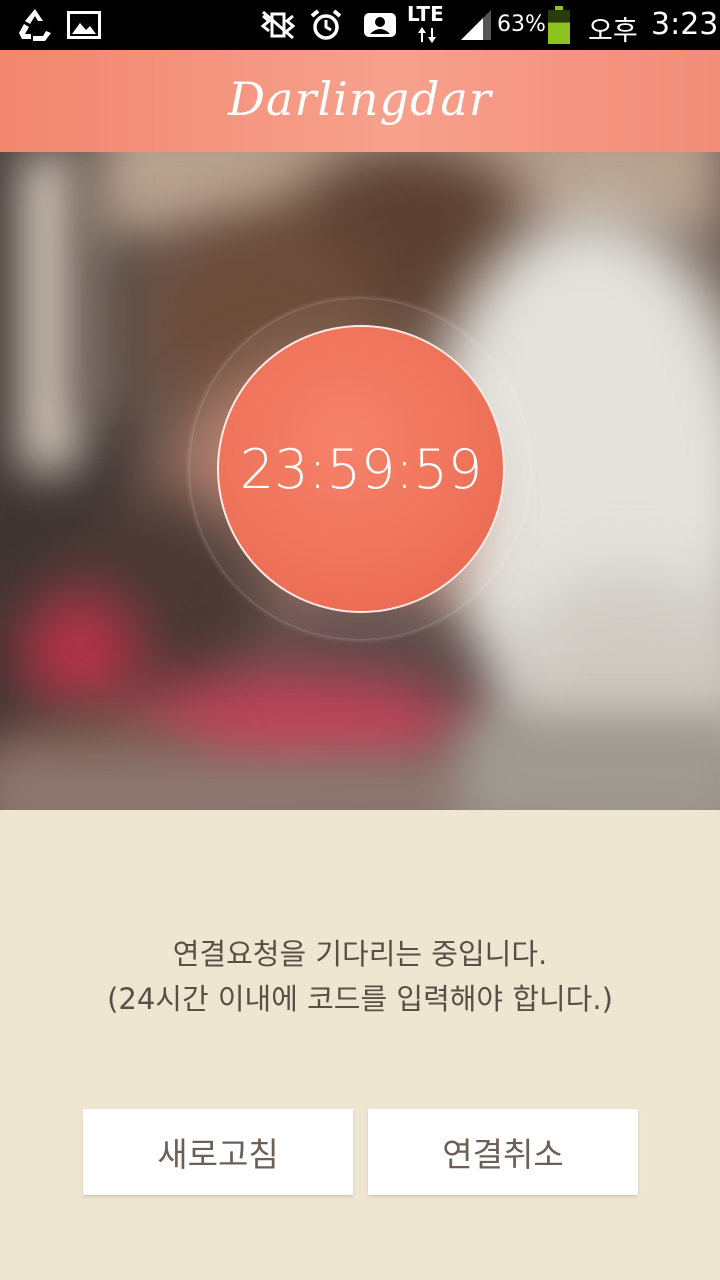 The image size is (720, 1280). What do you see at coordinates (360, 25) in the screenshot?
I see `status-bar: LTE 63% 오후 3:23` at bounding box center [360, 25].